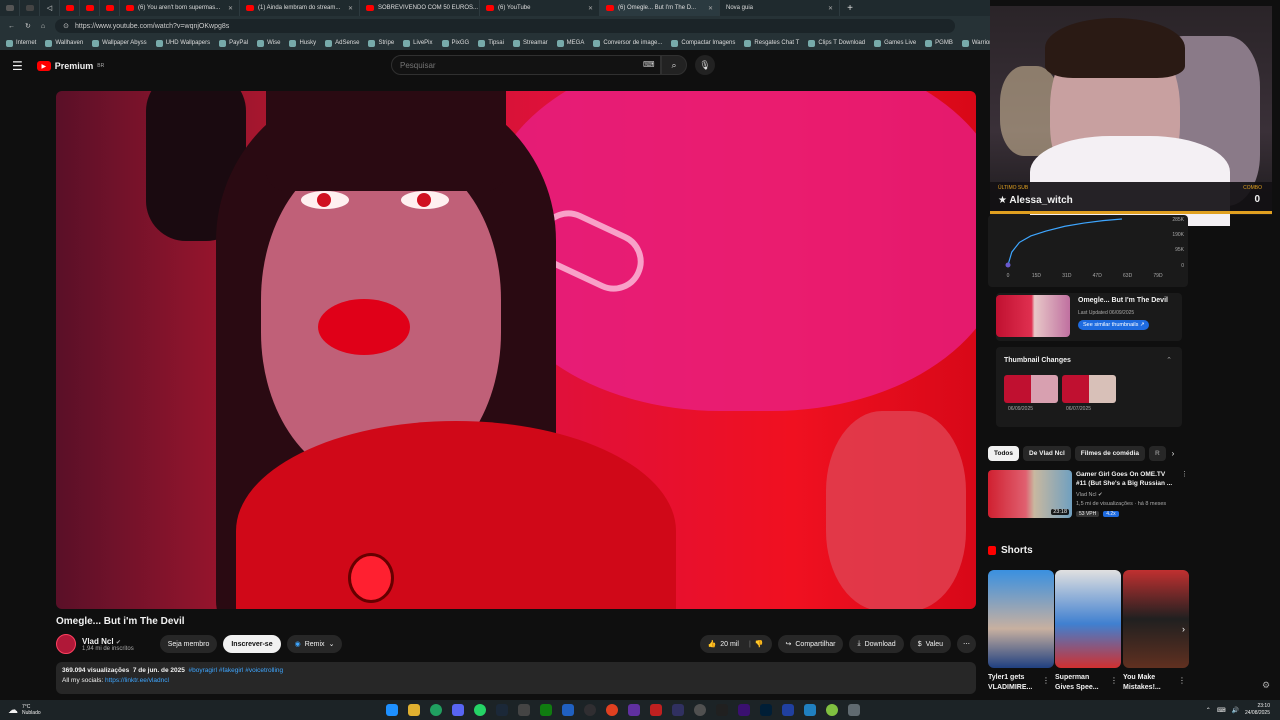  Describe the element at coordinates (771, 43) in the screenshot. I see `bookmark-item: Resgates Chat T` at that location.